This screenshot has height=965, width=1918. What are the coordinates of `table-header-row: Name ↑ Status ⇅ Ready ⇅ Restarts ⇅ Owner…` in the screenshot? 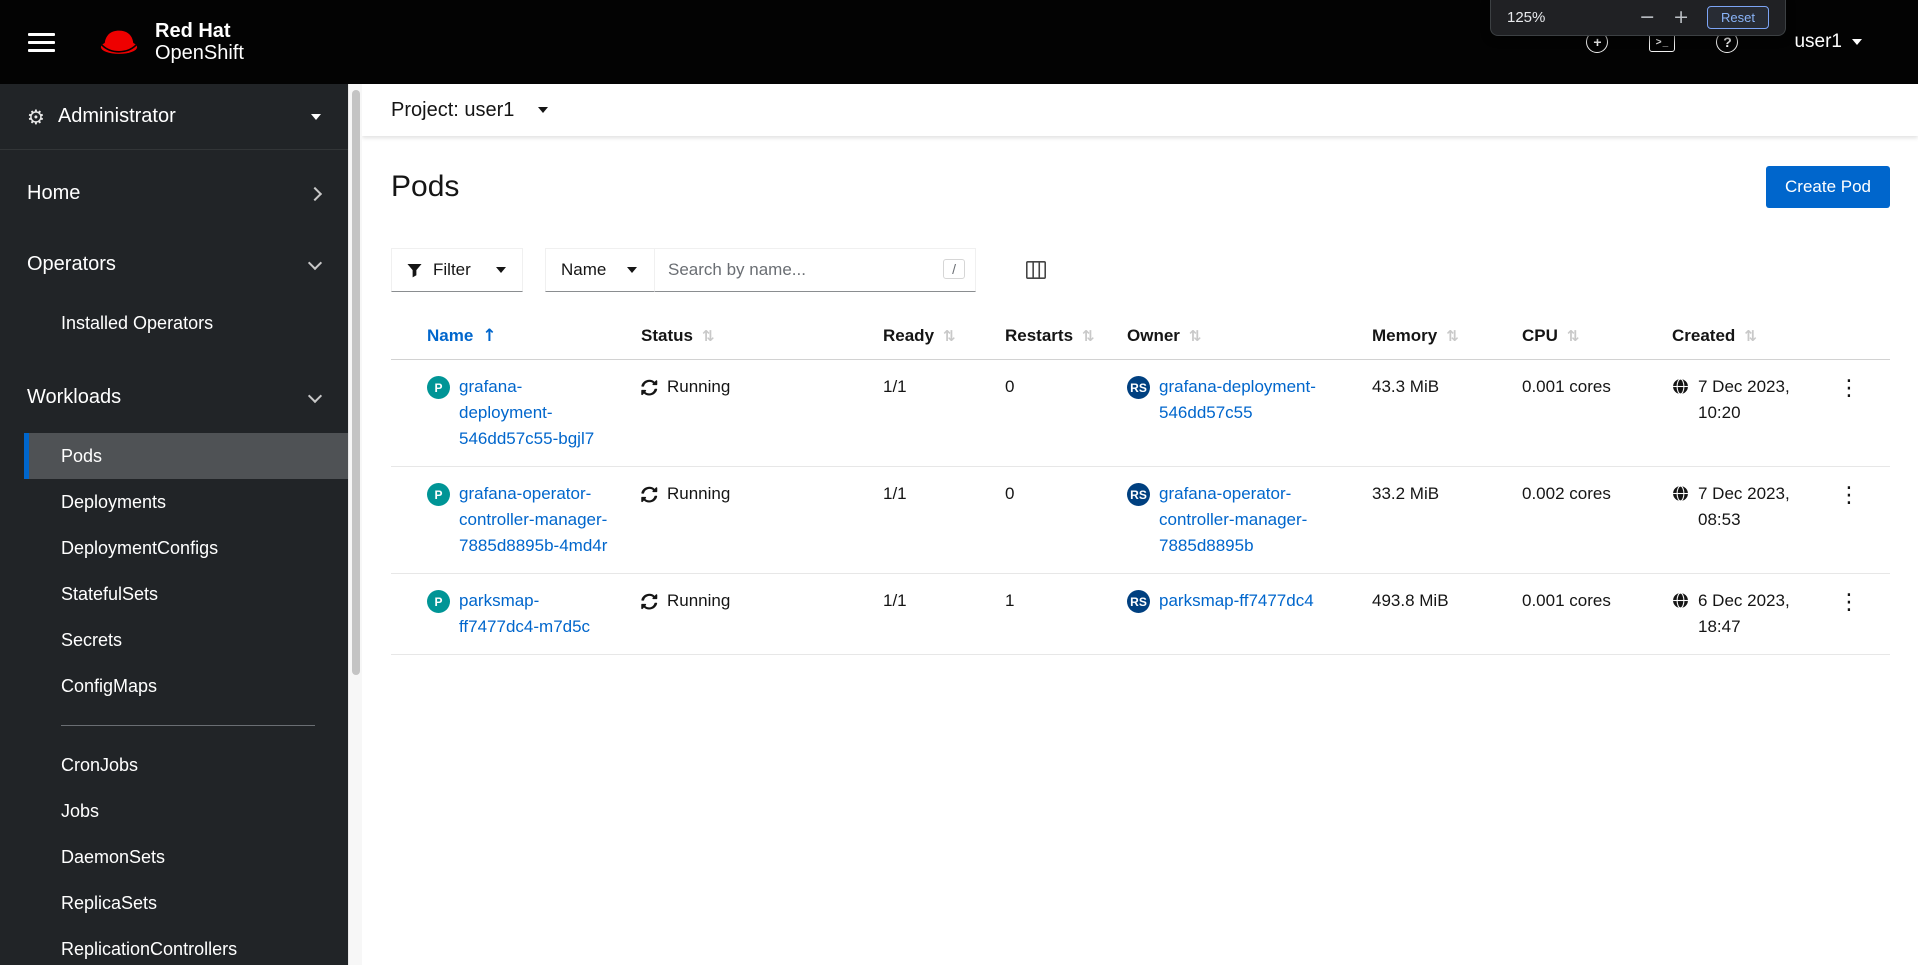 It's located at (1140, 338).